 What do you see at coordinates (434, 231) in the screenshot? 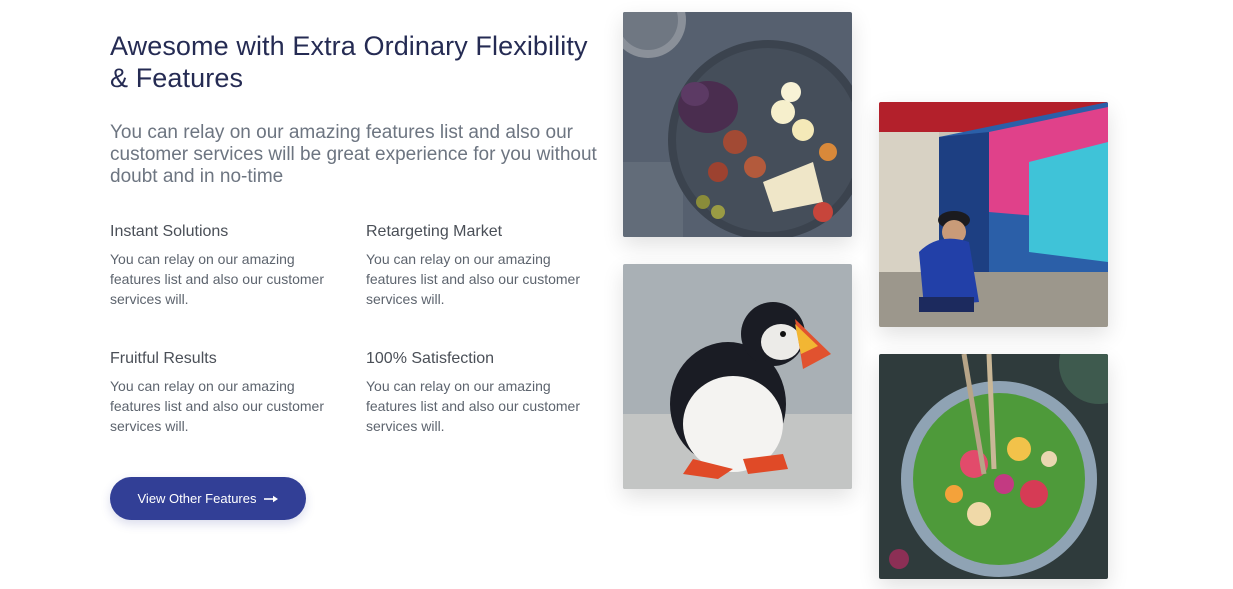
I see `feature-title: Retargeting Market` at bounding box center [434, 231].